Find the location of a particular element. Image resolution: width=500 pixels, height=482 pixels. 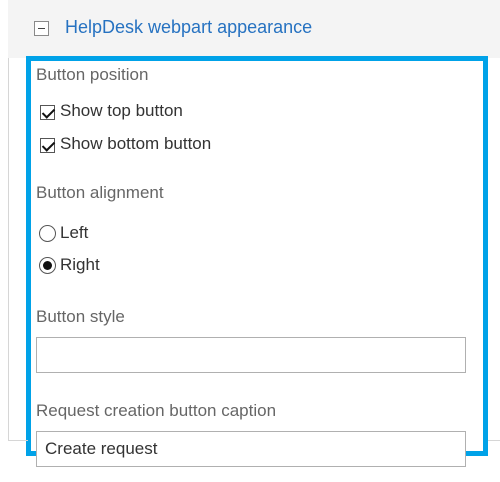

show-top-button-checkbox is located at coordinates (47, 112).